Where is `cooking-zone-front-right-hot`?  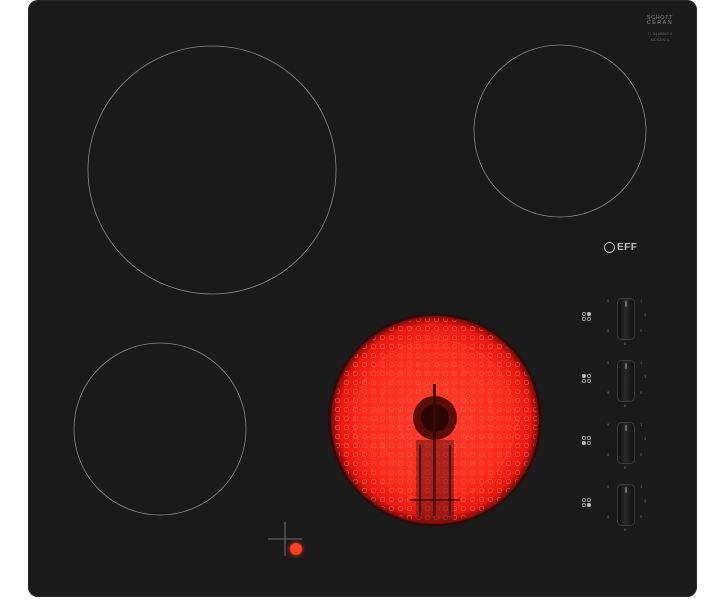 cooking-zone-front-right-hot is located at coordinates (435, 420).